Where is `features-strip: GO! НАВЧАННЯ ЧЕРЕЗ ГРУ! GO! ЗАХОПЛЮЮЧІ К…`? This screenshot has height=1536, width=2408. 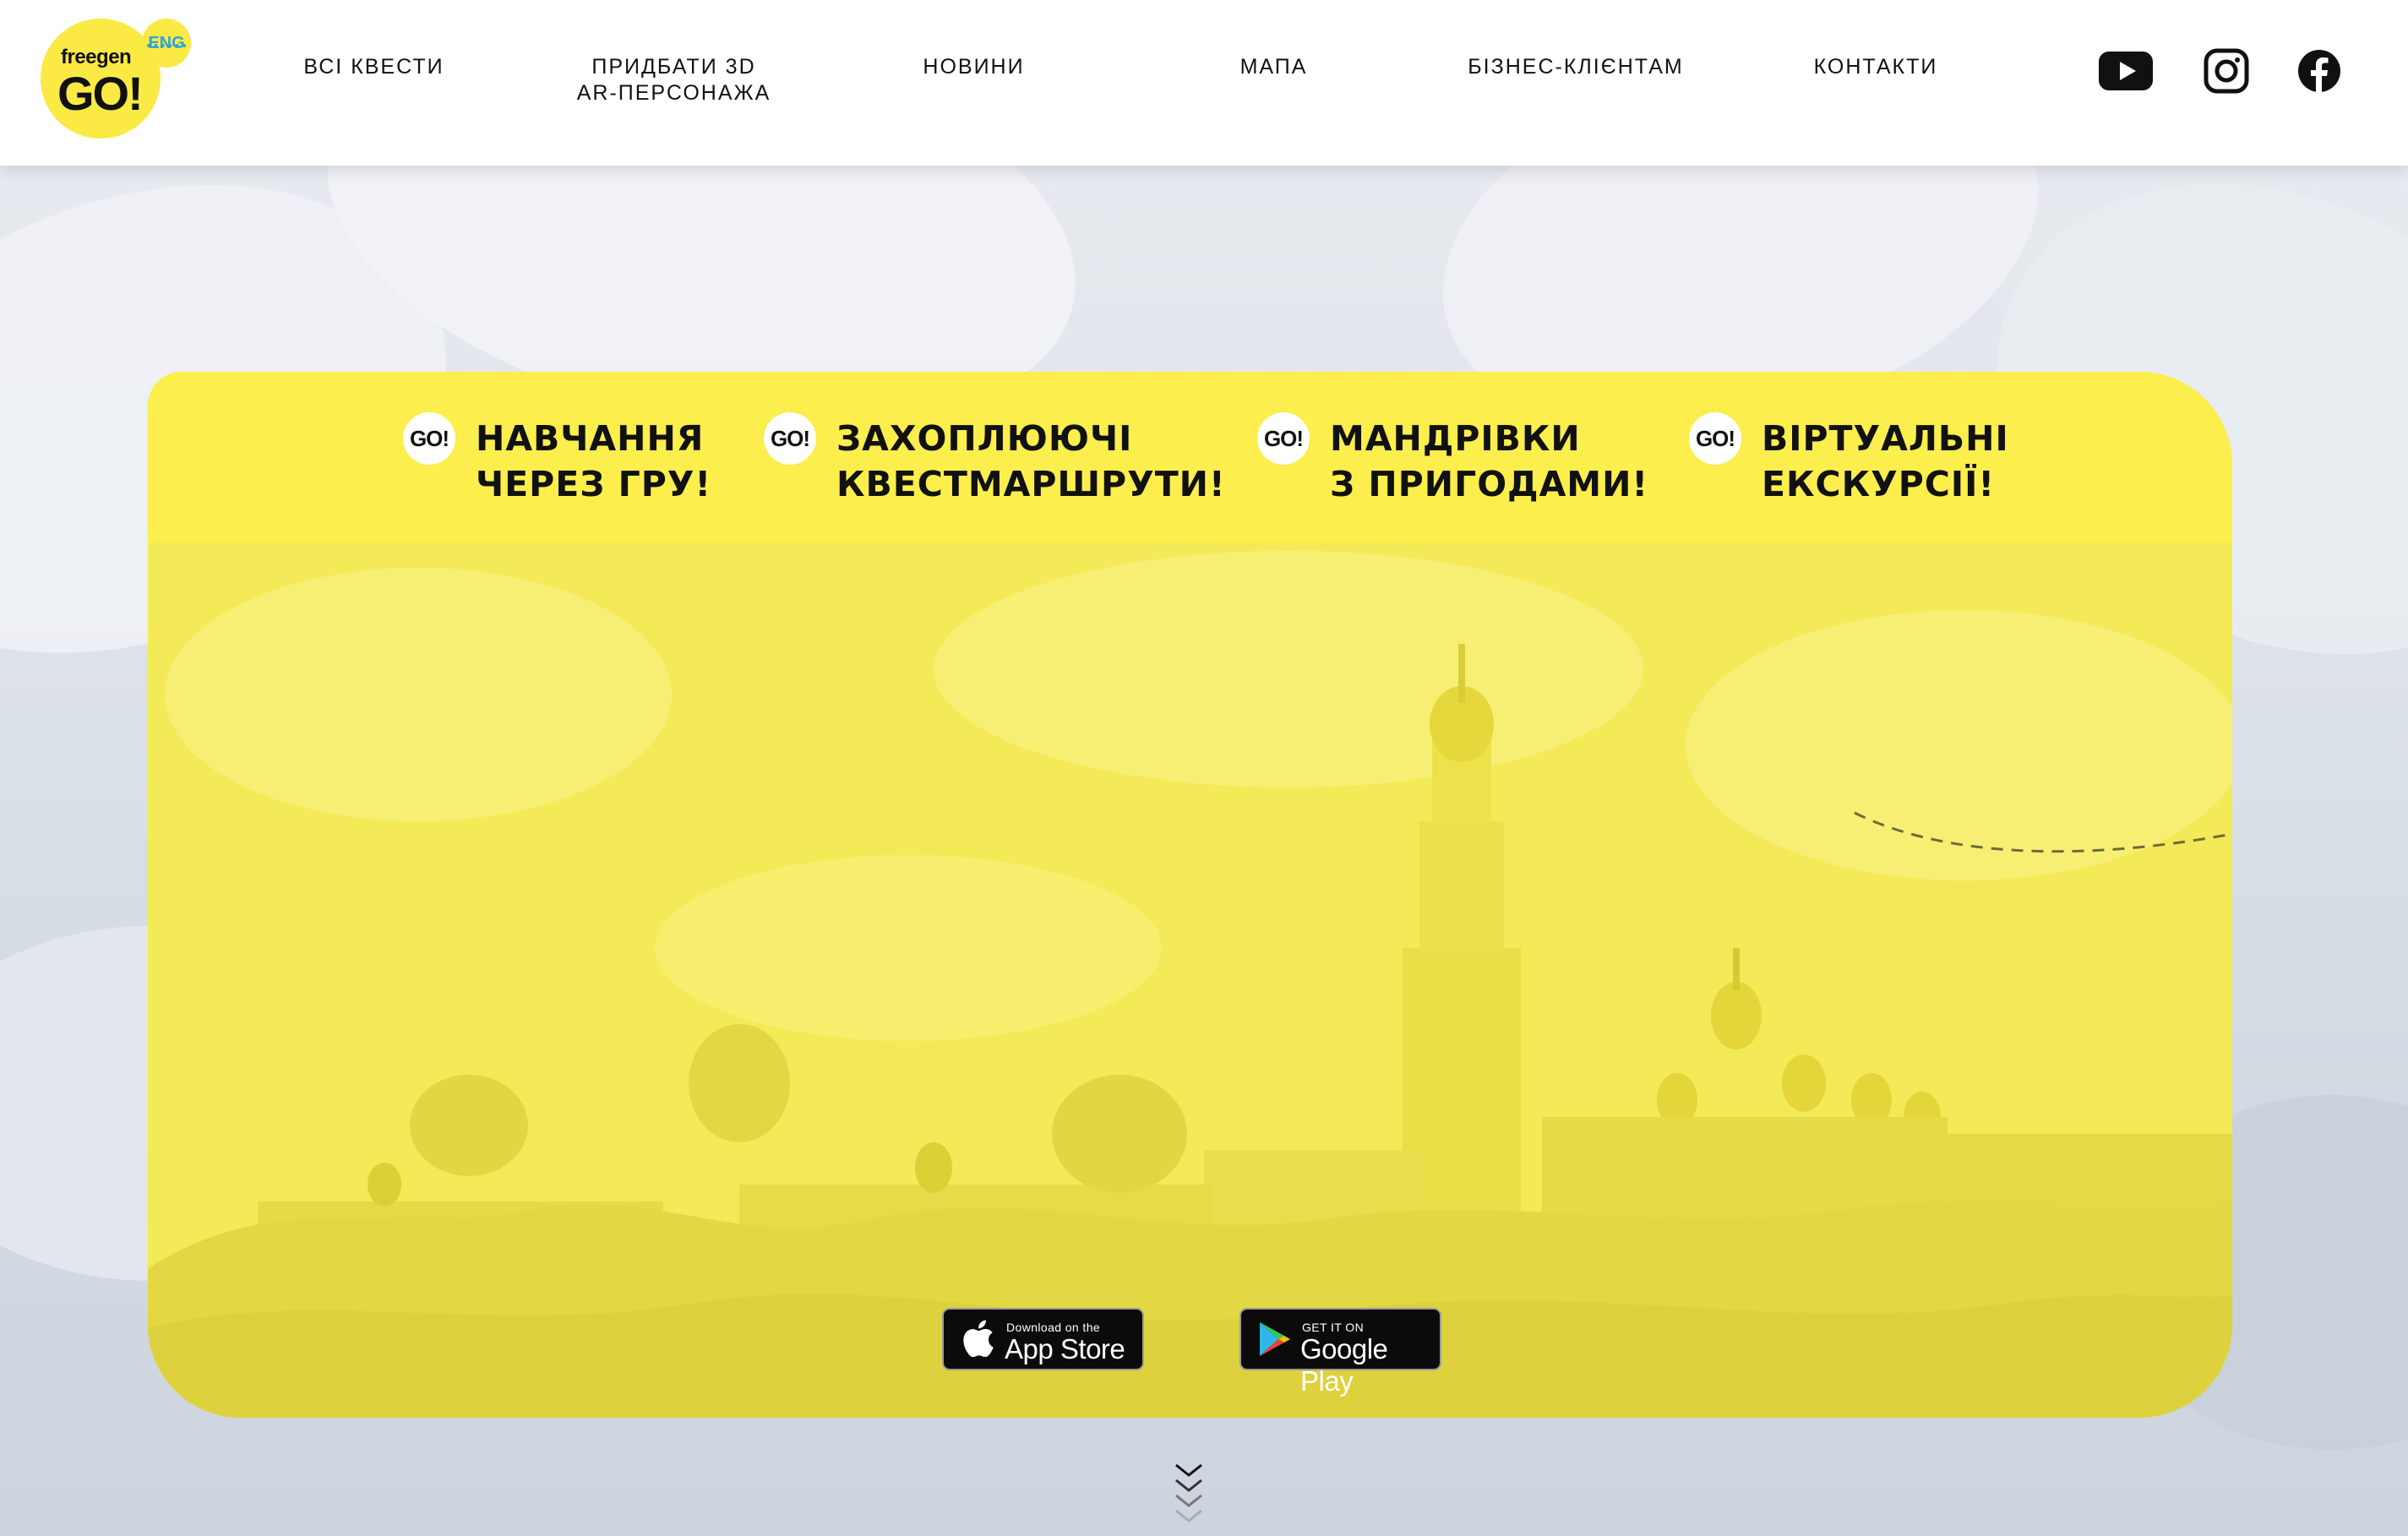
features-strip: GO! НАВЧАННЯ ЧЕРЕЗ ГРУ! GO! ЗАХОПЛЮЮЧІ К… is located at coordinates (1190, 457).